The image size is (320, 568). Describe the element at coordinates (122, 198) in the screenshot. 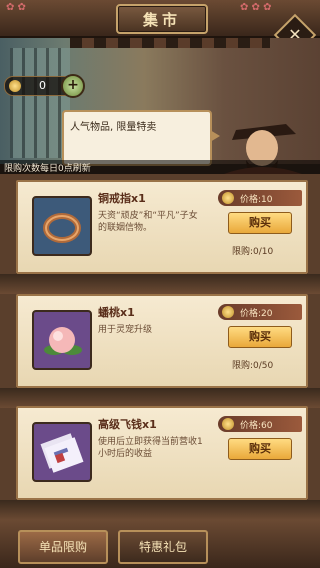

I see `item-name: 铜戒指x1` at that location.